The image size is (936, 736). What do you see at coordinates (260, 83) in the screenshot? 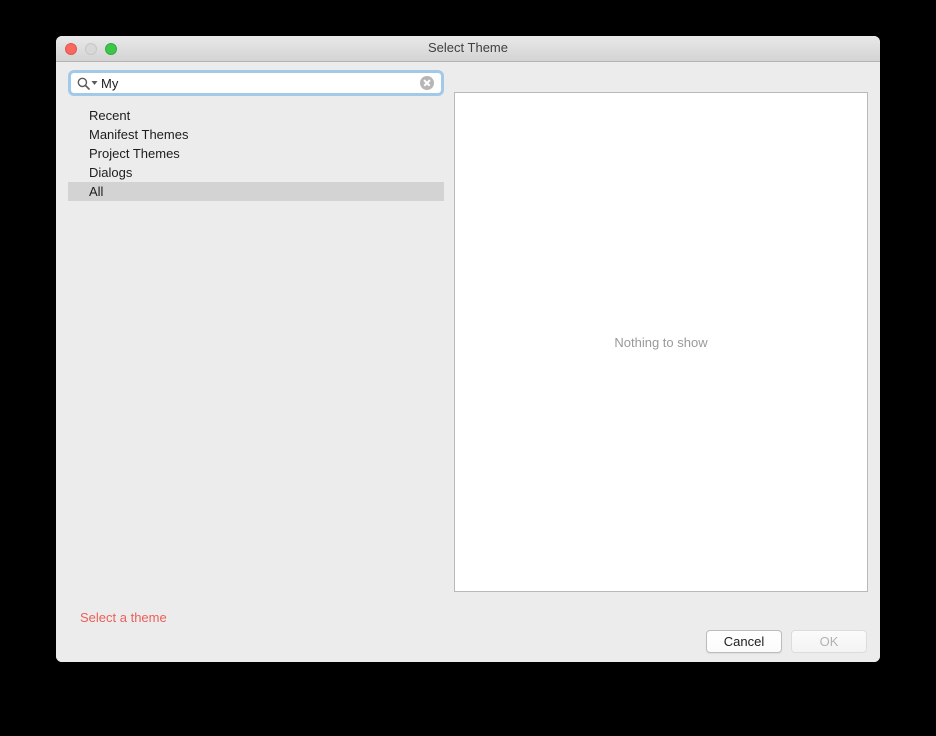
I see `search-input: My` at bounding box center [260, 83].